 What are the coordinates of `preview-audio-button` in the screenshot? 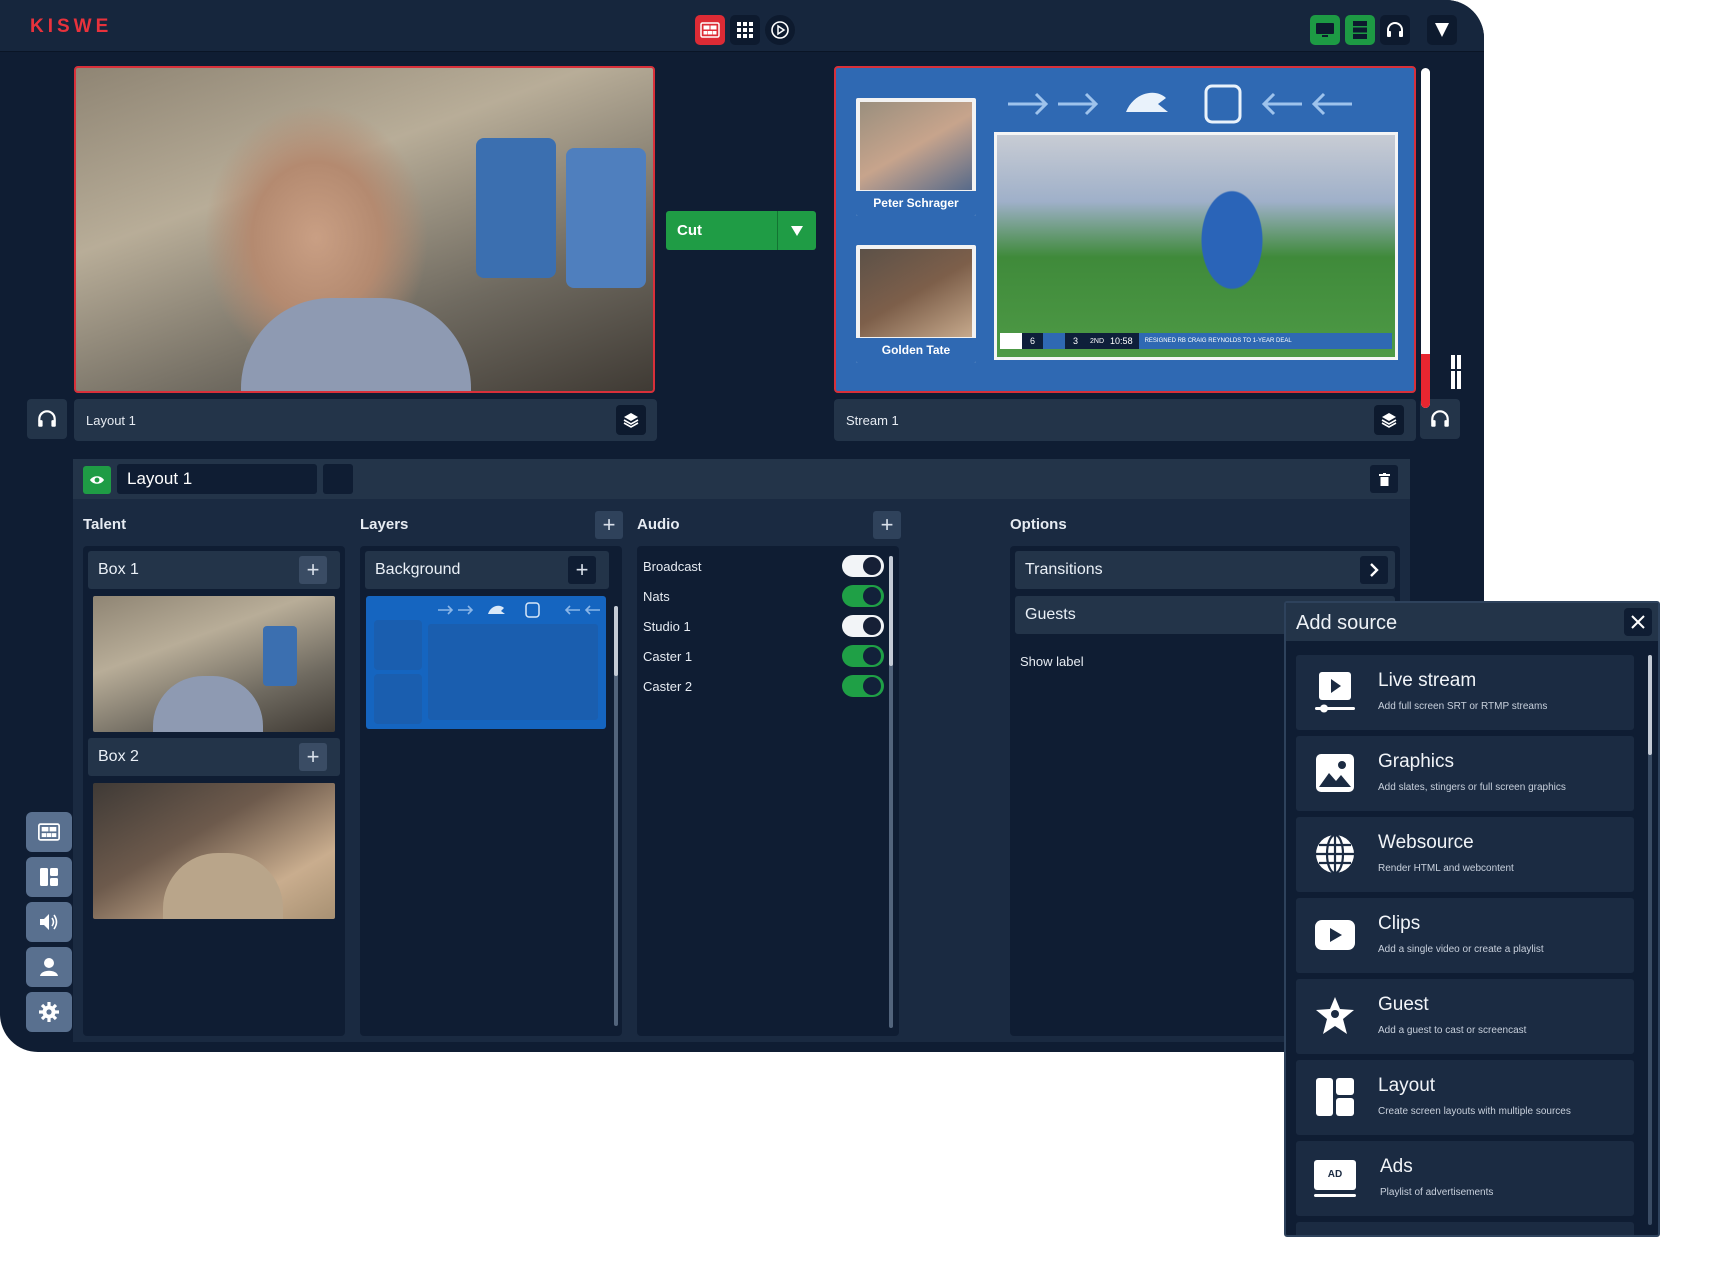 It's located at (47, 419).